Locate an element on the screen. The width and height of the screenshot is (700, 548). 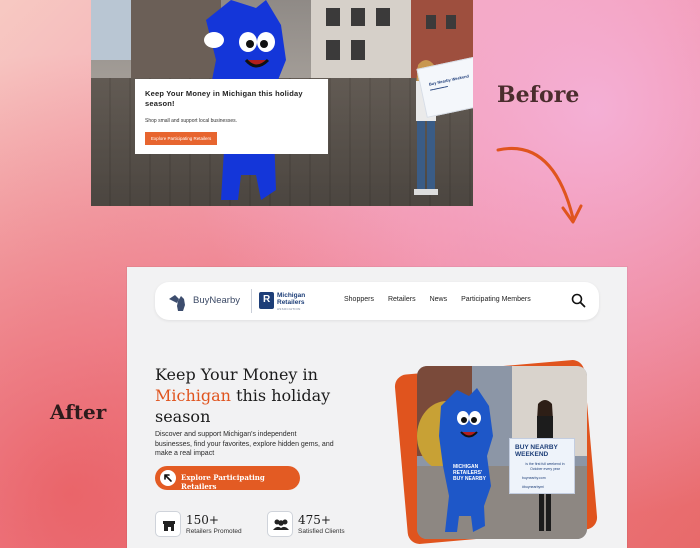
photo-sign-line4: #buynearbymi is located at coordinates (533, 487).